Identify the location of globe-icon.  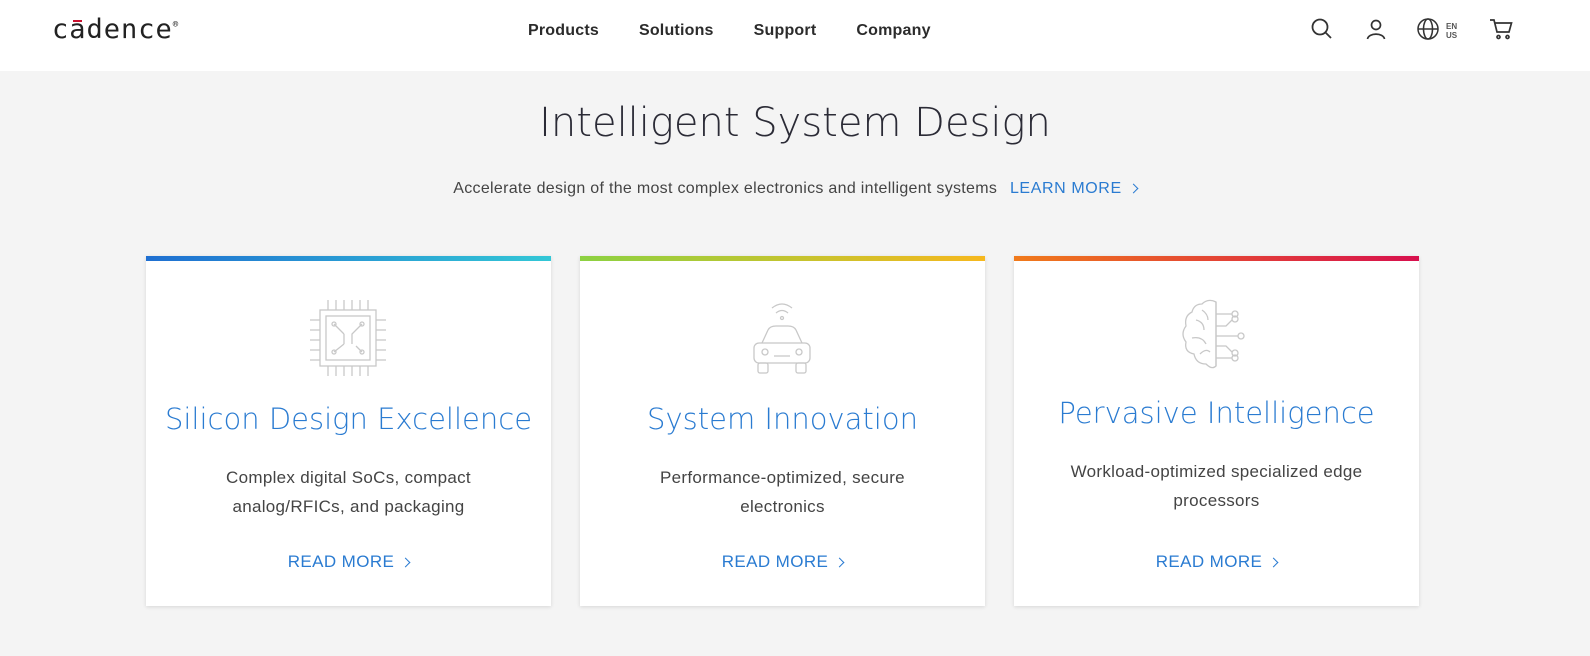
(1428, 31).